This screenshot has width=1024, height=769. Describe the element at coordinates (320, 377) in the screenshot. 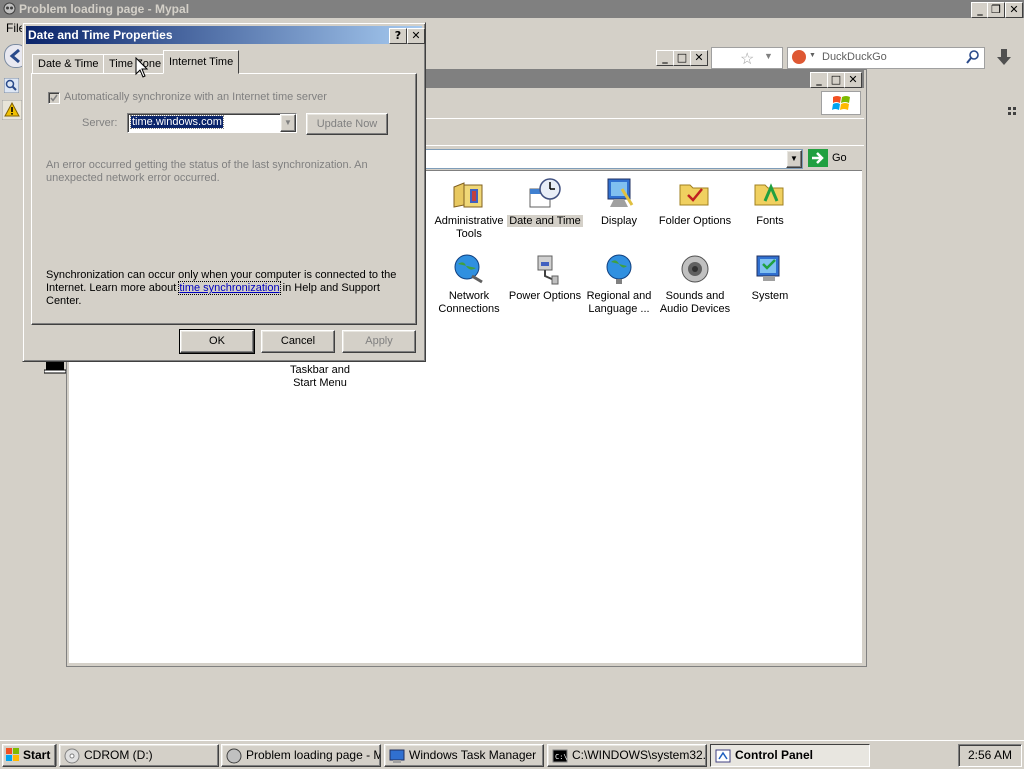

I see `cp-item-taskbar-and-start-menu: Taskbar and Start Menu` at that location.